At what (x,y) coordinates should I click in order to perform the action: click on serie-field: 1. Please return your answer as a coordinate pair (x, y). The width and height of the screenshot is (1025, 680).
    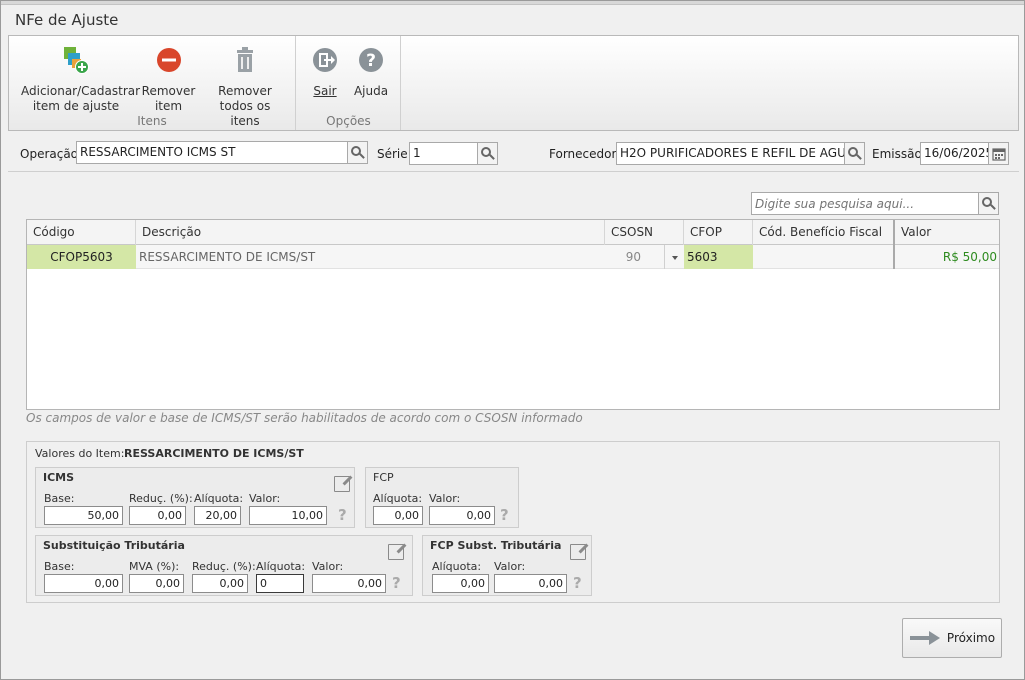
    Looking at the image, I should click on (443, 153).